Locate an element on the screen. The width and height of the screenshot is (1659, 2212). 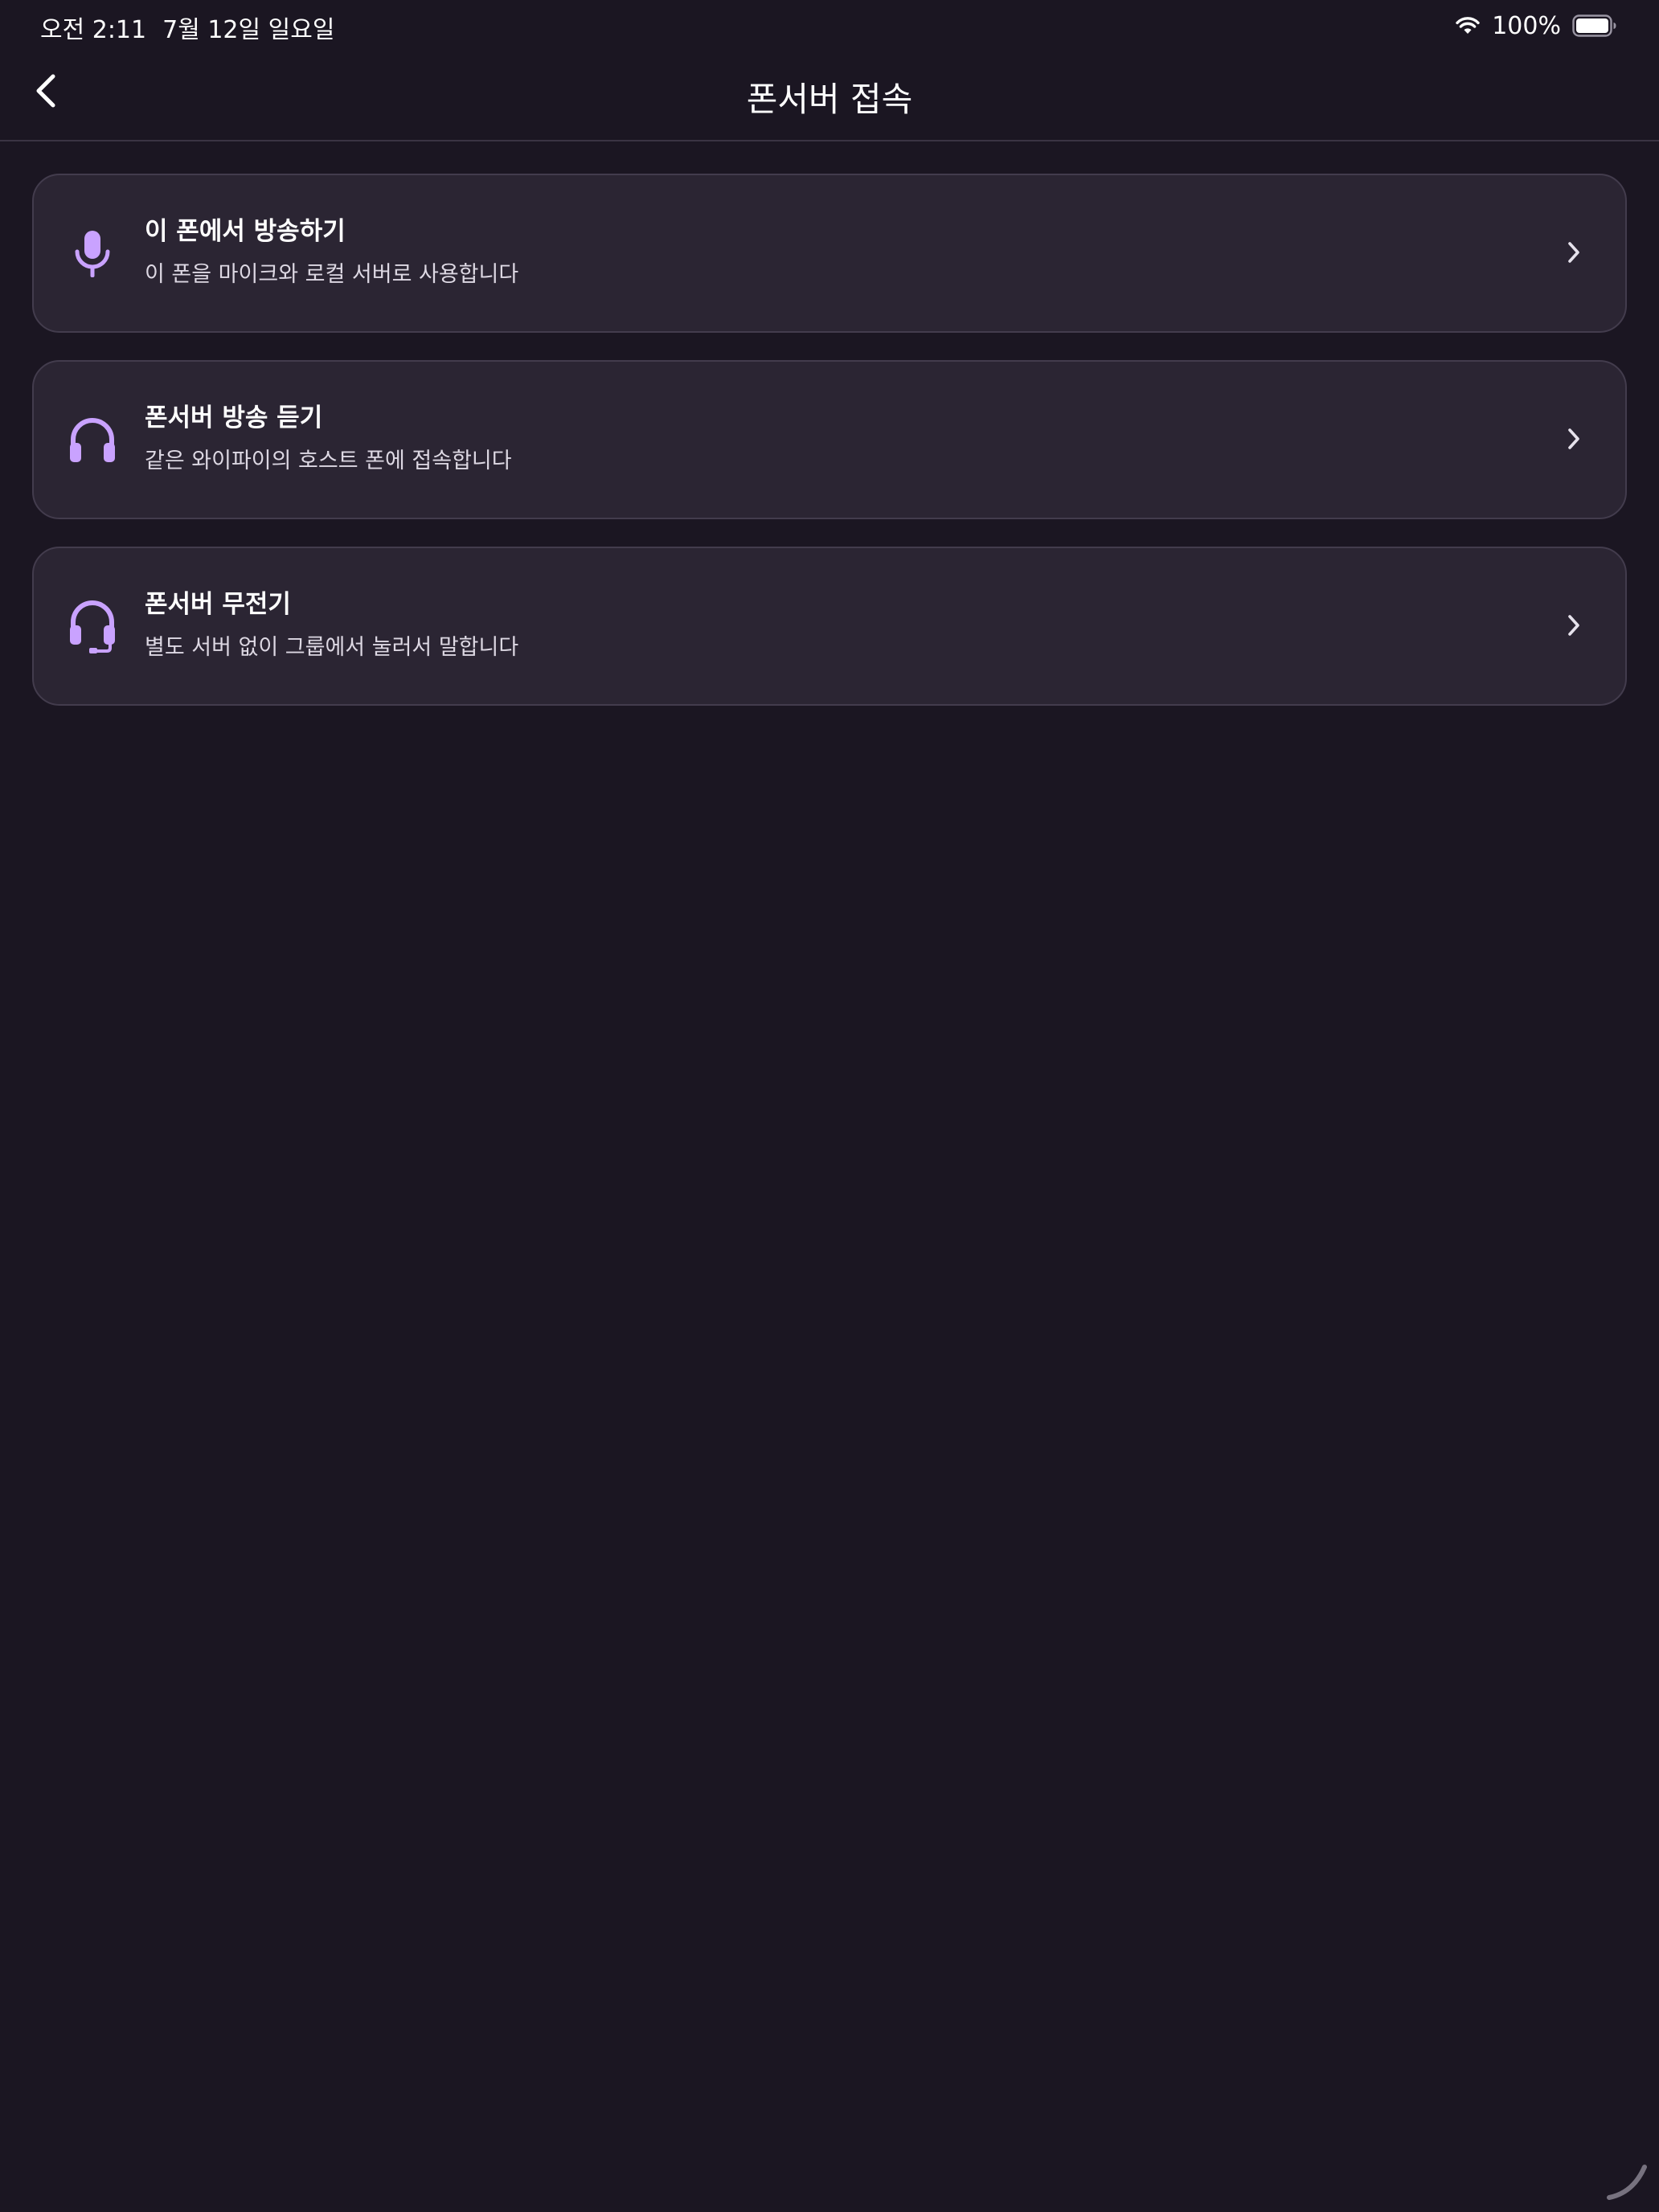
status-time: 오전 2:11 is located at coordinates (93, 30).